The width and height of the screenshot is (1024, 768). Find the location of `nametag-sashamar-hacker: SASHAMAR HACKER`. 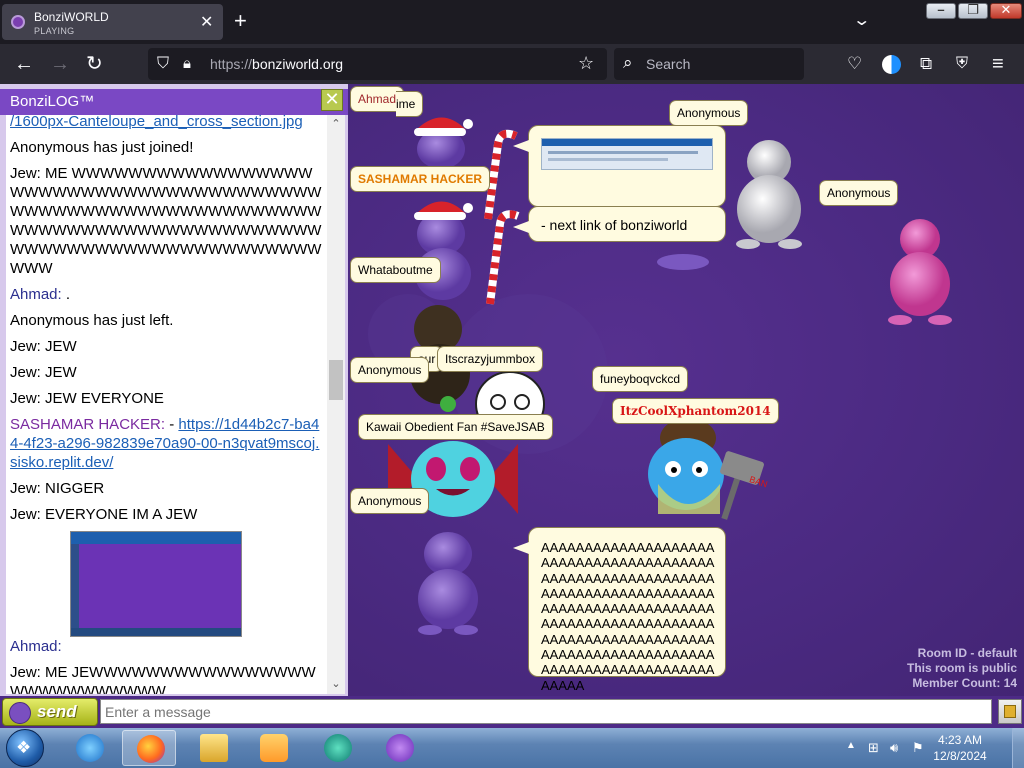

nametag-sashamar-hacker: SASHAMAR HACKER is located at coordinates (420, 179).